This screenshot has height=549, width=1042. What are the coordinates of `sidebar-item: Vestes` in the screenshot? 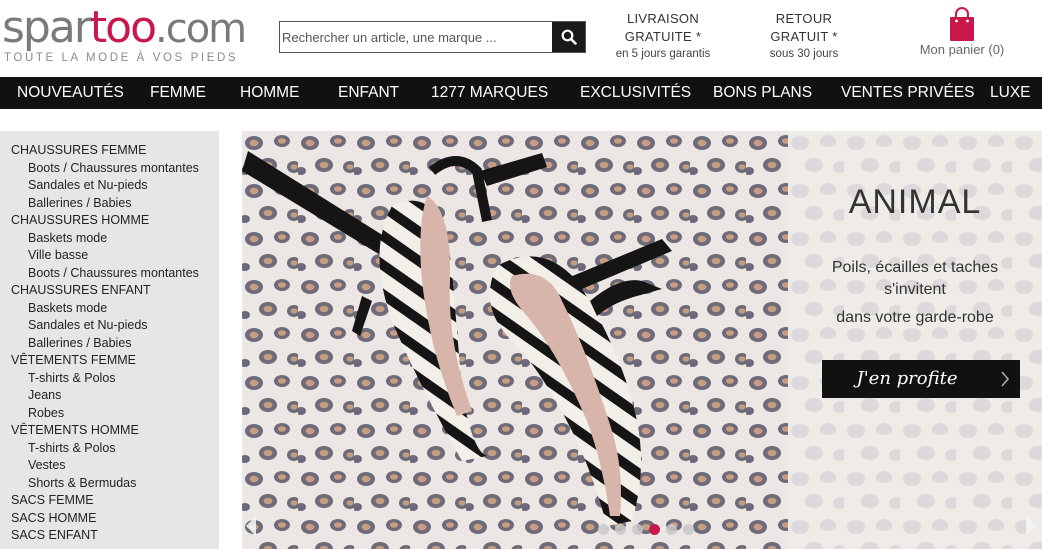 It's located at (109, 466).